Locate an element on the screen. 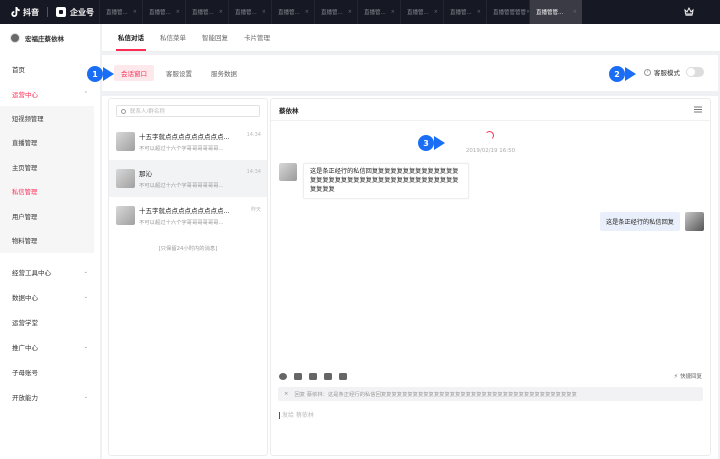 The height and width of the screenshot is (459, 720). tab-label: 私信菜单 is located at coordinates (173, 38).